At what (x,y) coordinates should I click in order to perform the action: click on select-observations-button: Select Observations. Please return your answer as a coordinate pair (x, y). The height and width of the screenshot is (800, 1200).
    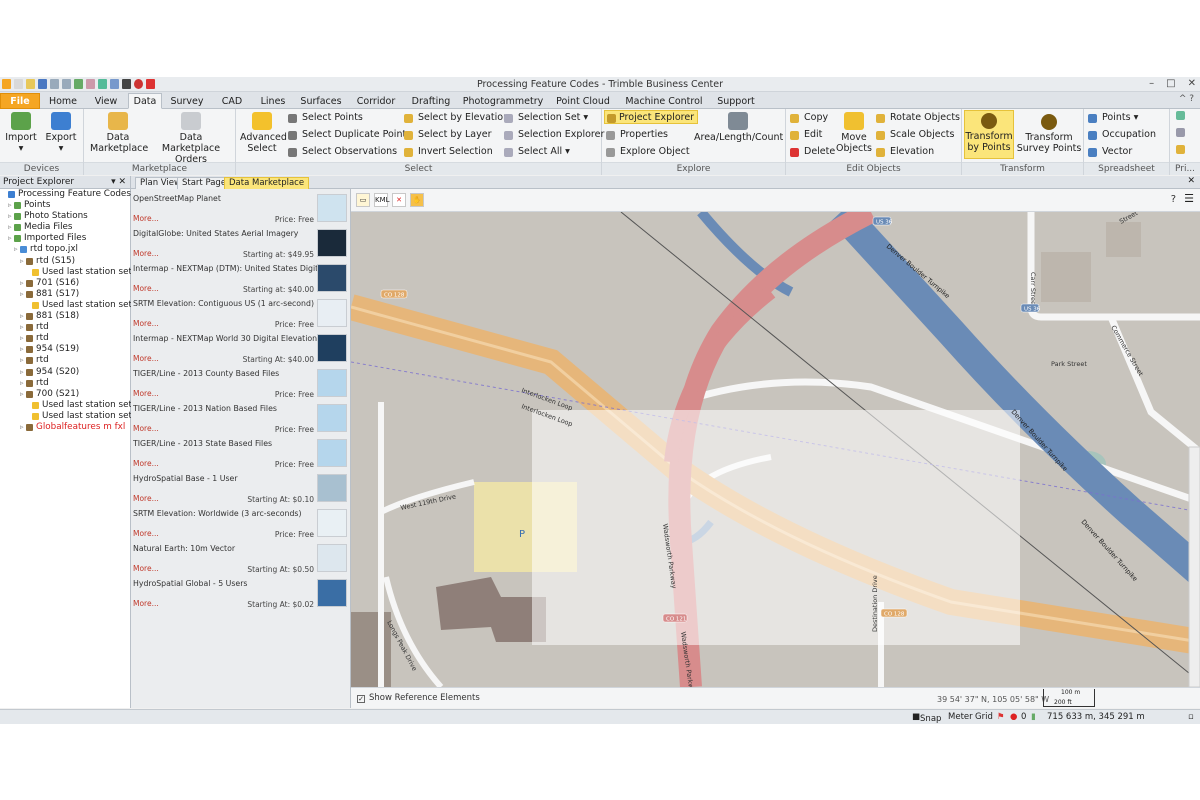
    Looking at the image, I should click on (342, 152).